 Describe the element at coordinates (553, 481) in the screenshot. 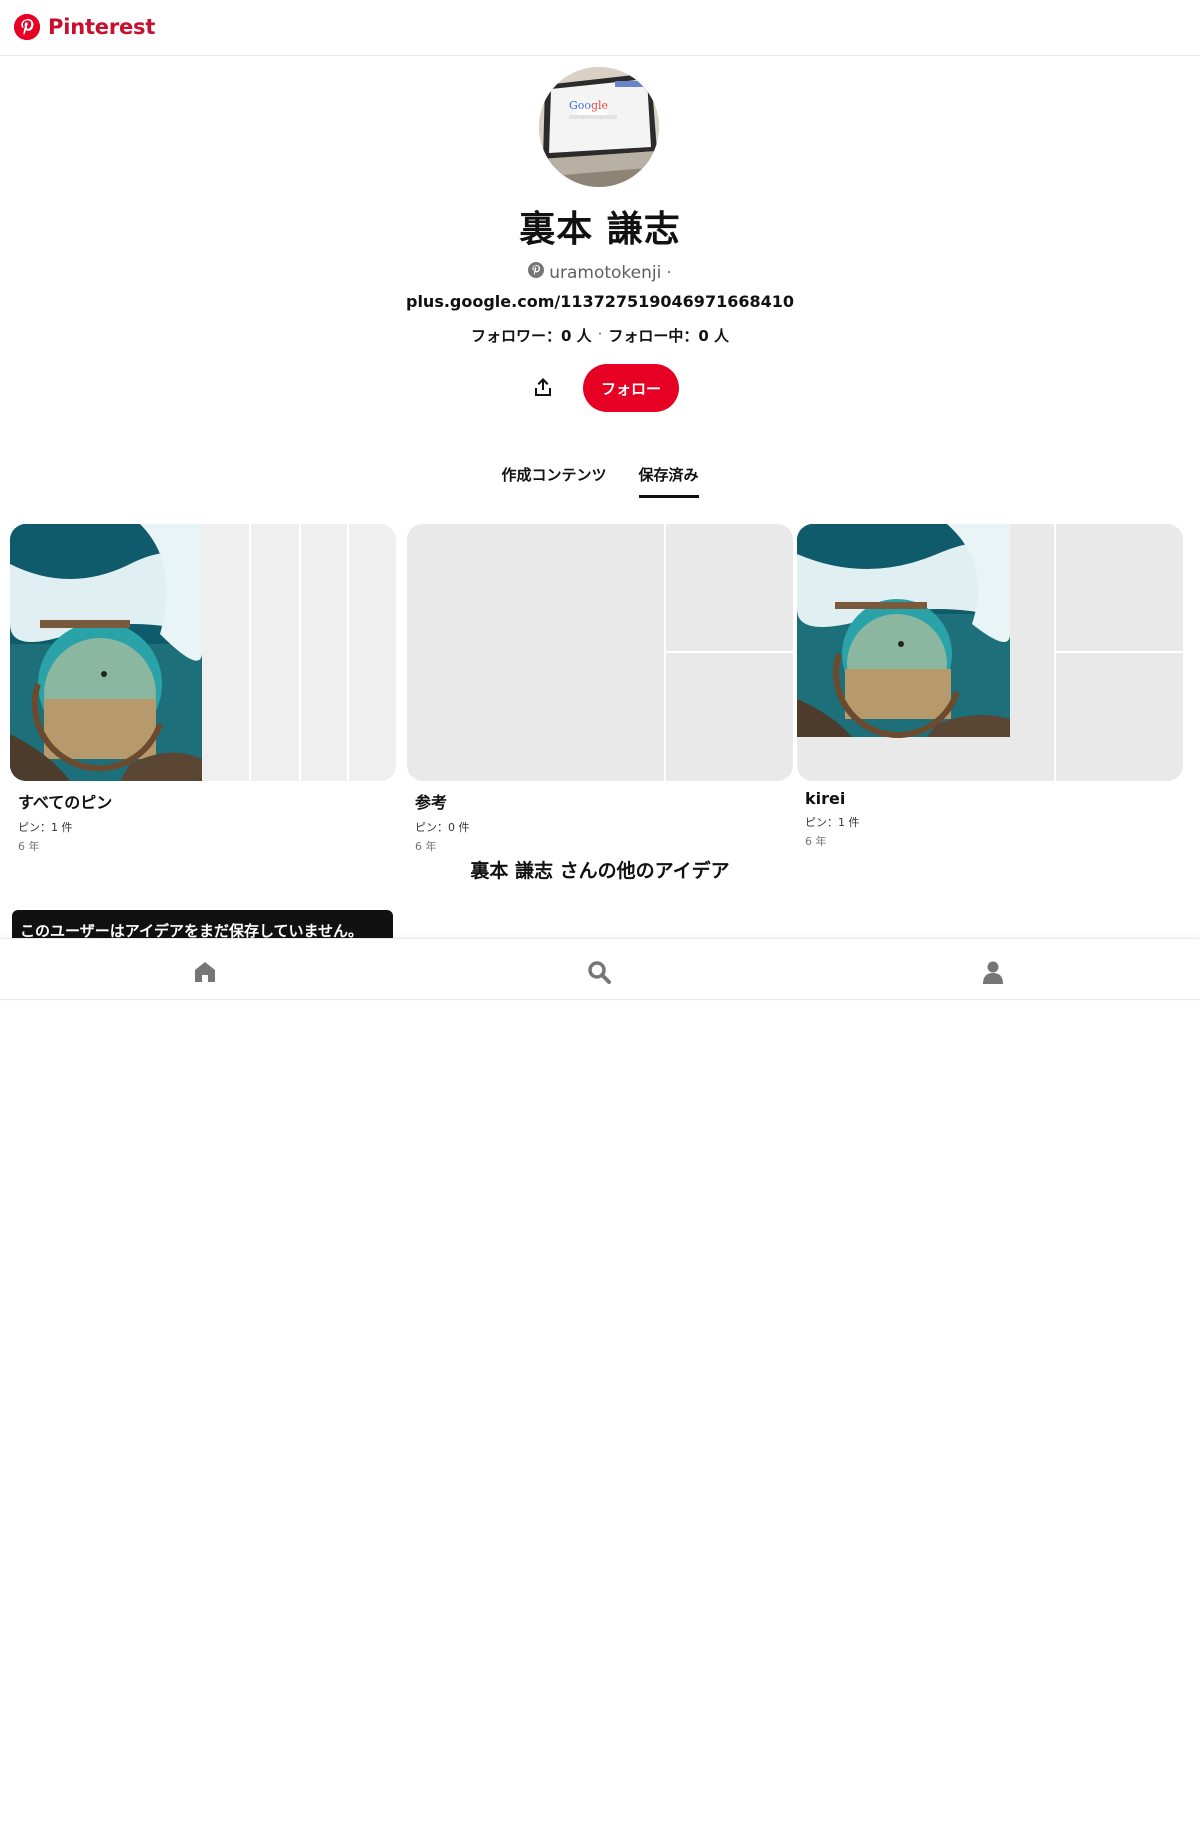

I see `tab-created: 作成コンテンツ` at that location.